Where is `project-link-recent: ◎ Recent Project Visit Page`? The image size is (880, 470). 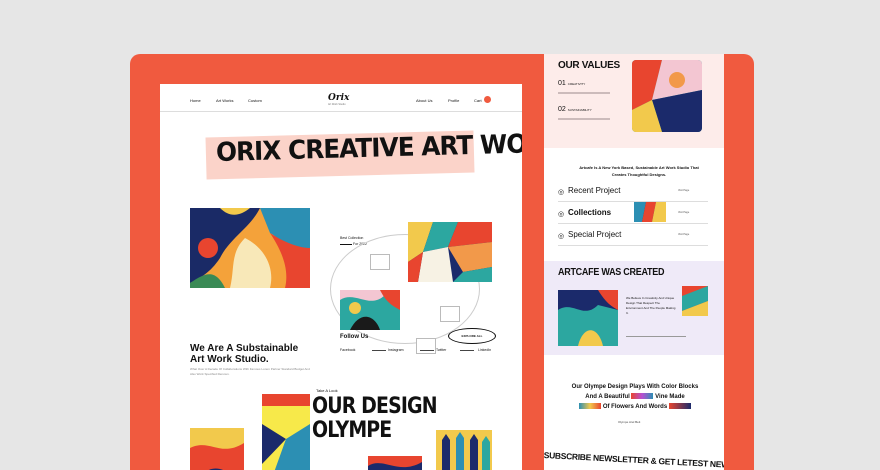
project-link-recent: ◎ Recent Project Visit Page is located at coordinates (633, 192).